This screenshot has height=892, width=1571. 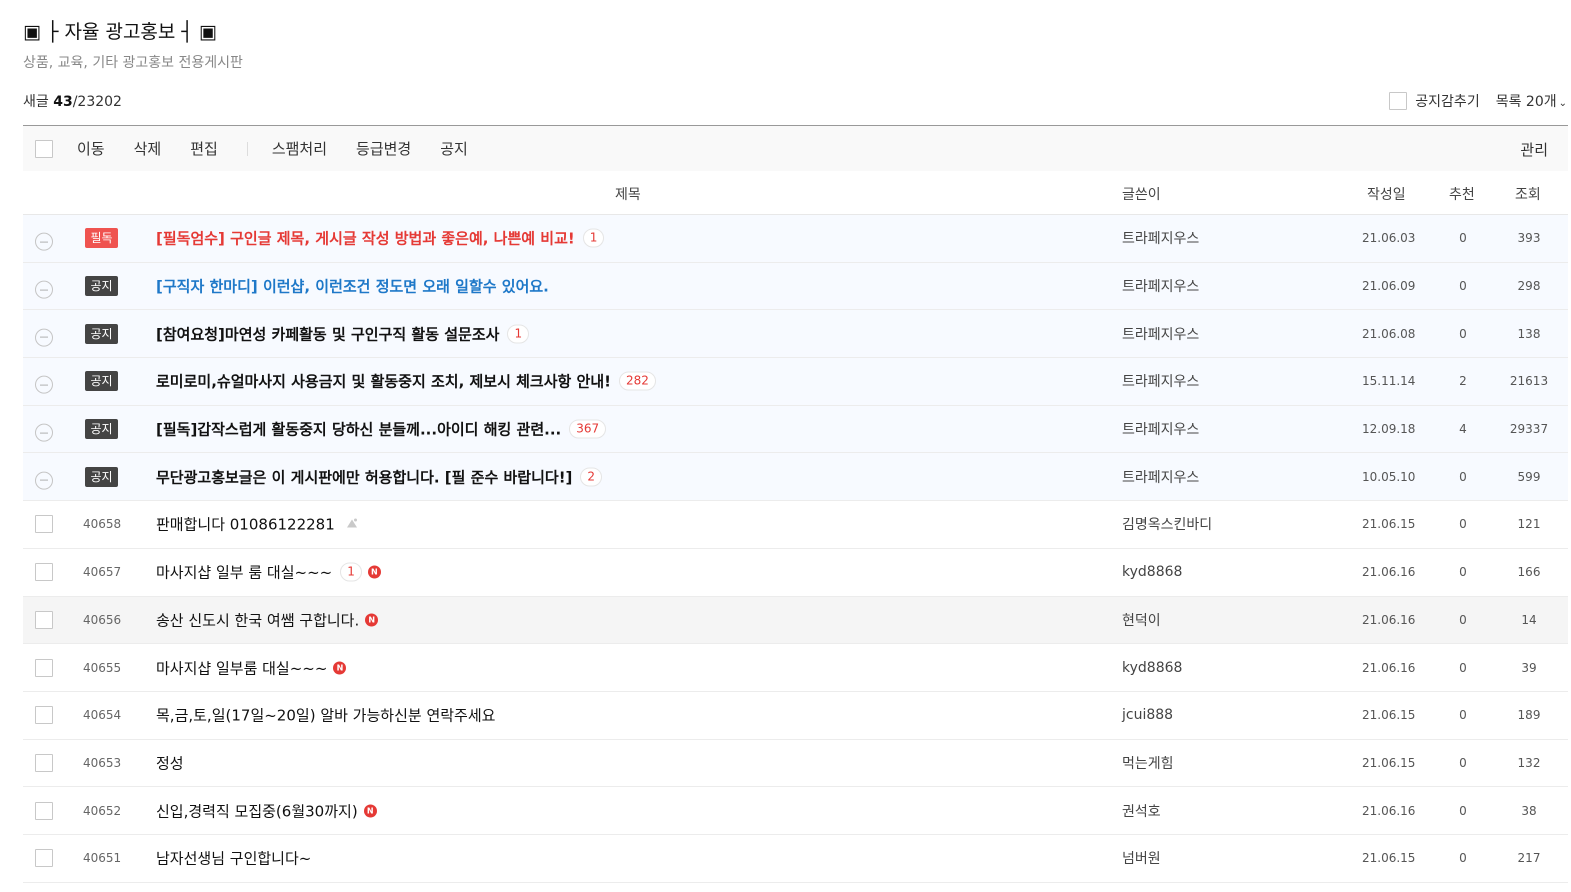 What do you see at coordinates (454, 148) in the screenshot?
I see `notice-button: 공지` at bounding box center [454, 148].